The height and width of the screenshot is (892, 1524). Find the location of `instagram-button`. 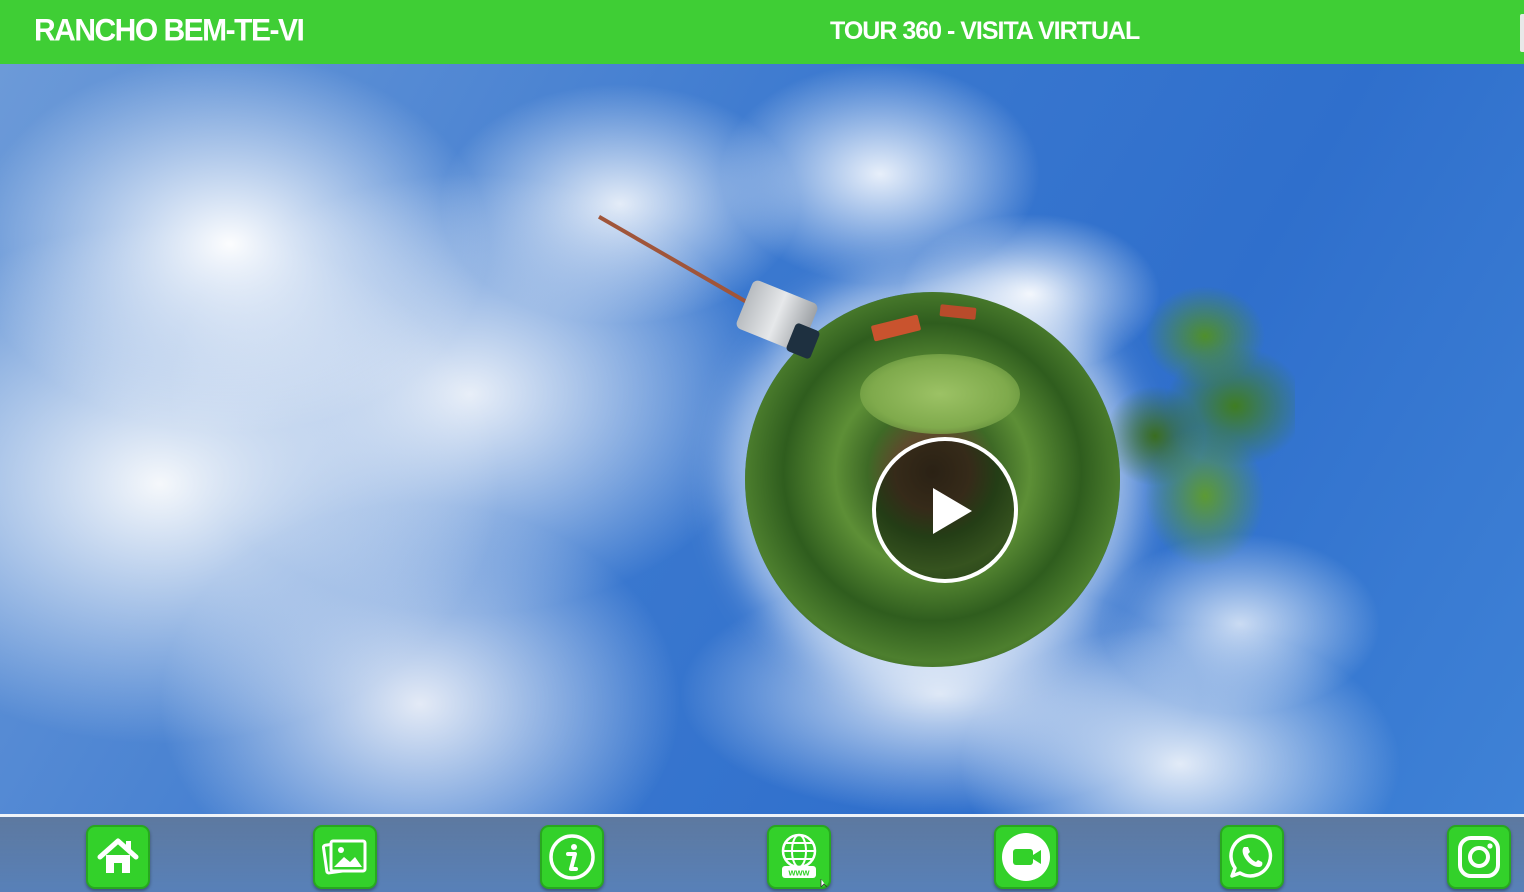

instagram-button is located at coordinates (1479, 857).